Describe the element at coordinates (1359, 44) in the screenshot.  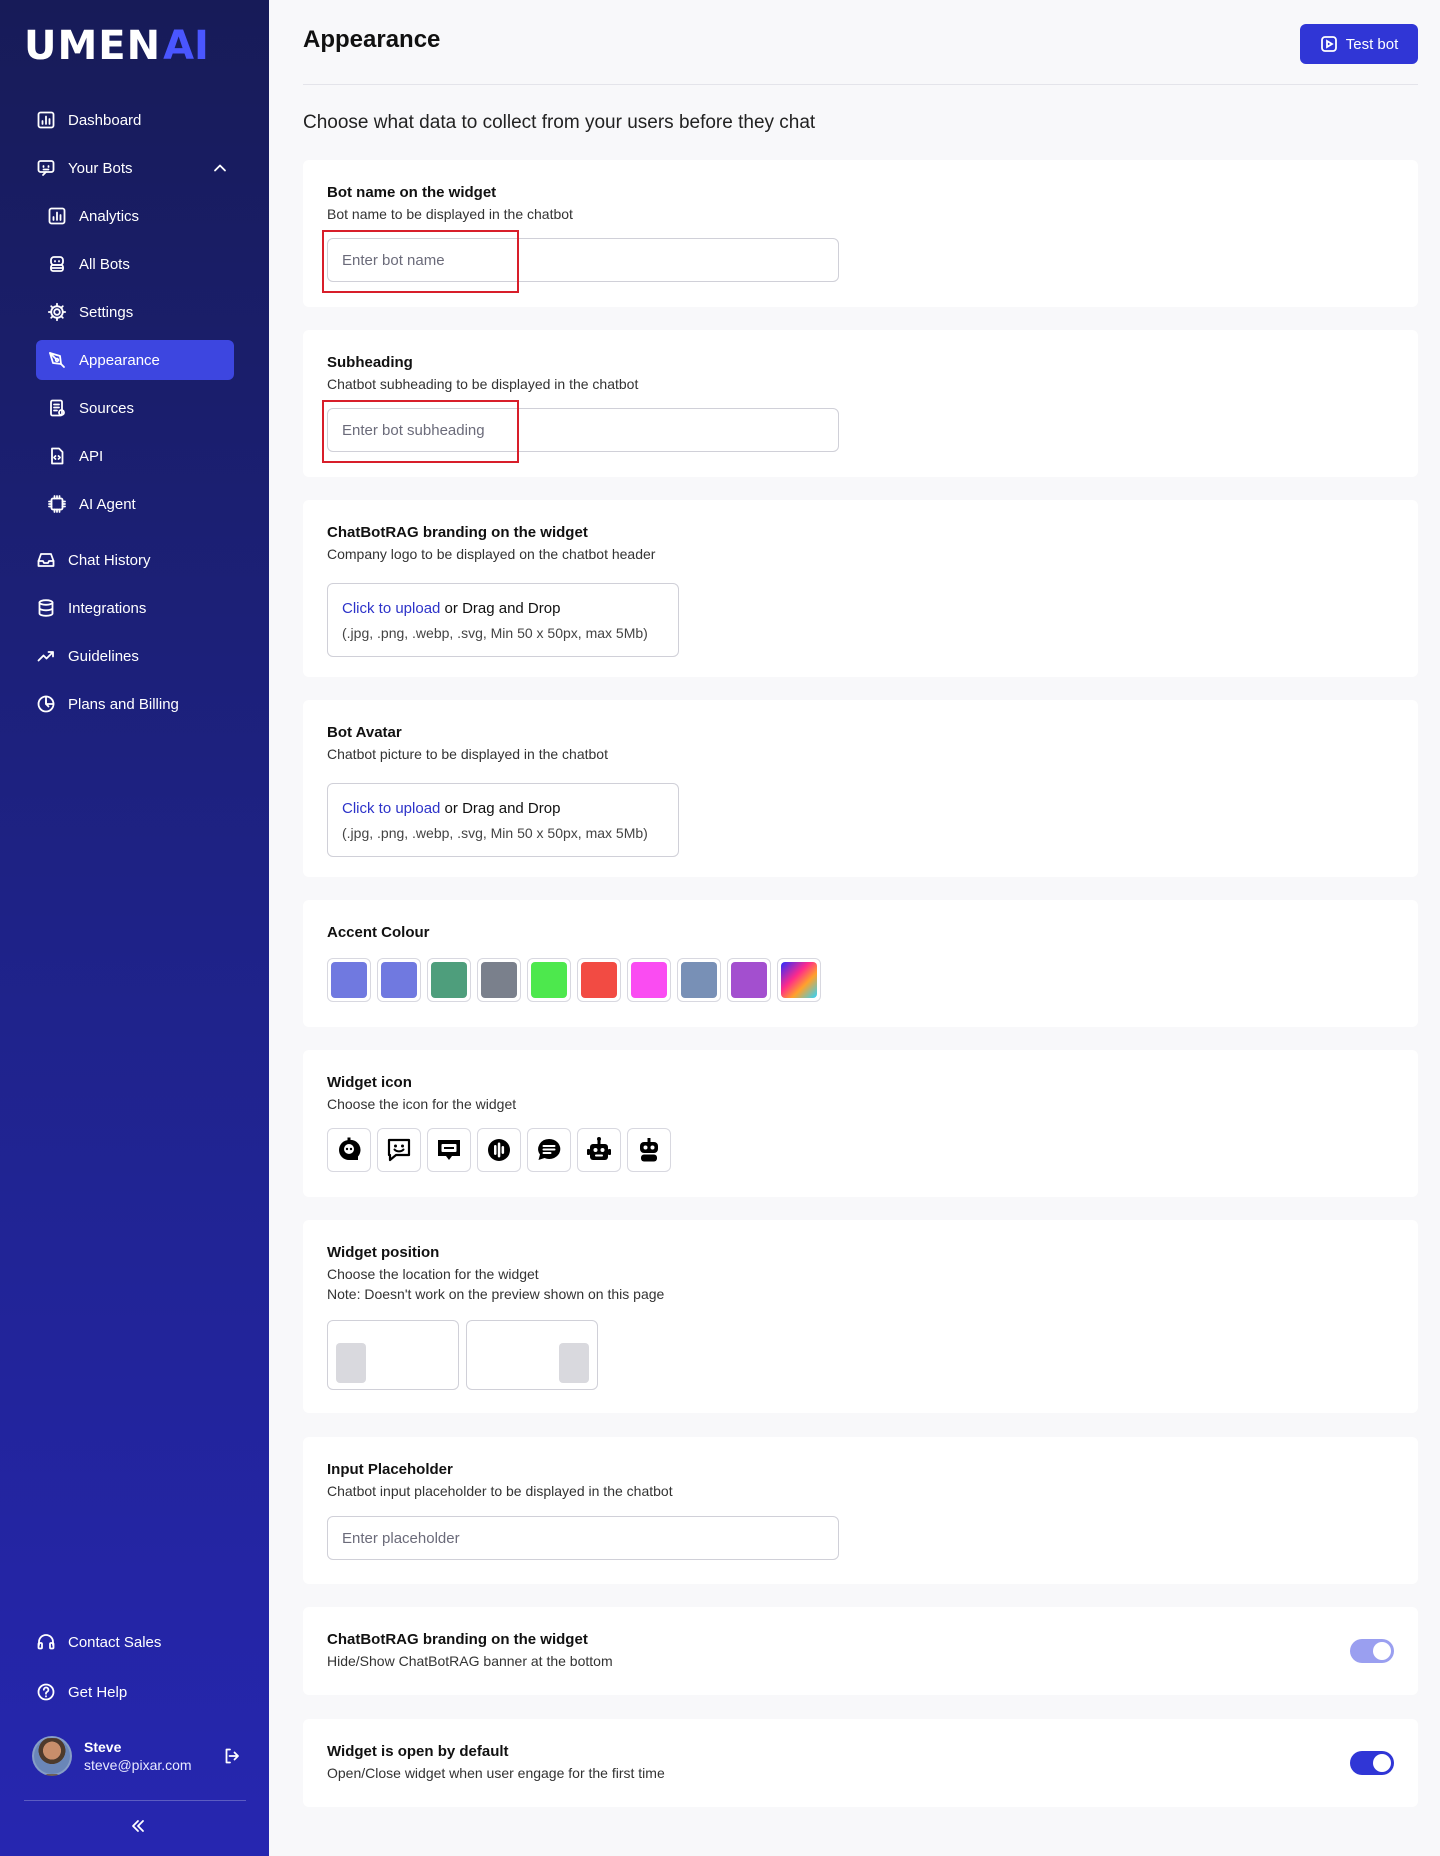
I see `test-bot-button: Test bot` at that location.